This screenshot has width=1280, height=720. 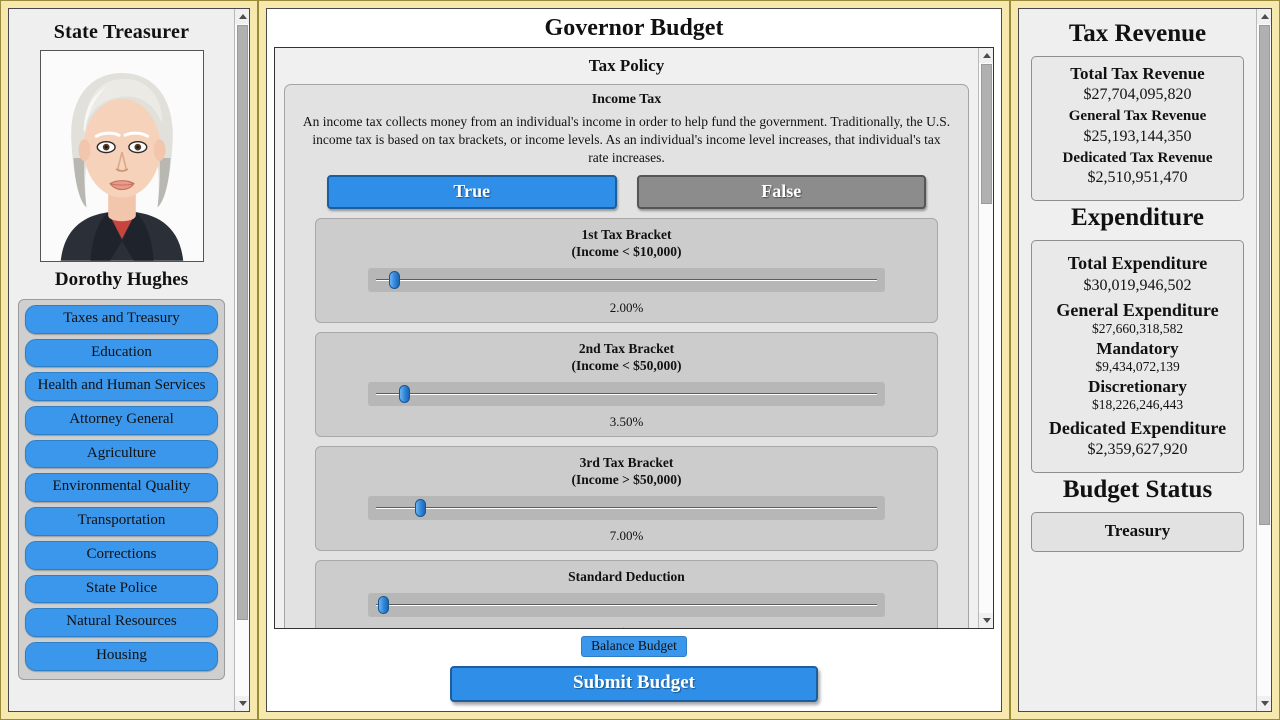 I want to click on sidebar-item-taxes-and-treasury: Taxes and Treasury, so click(x=121, y=319).